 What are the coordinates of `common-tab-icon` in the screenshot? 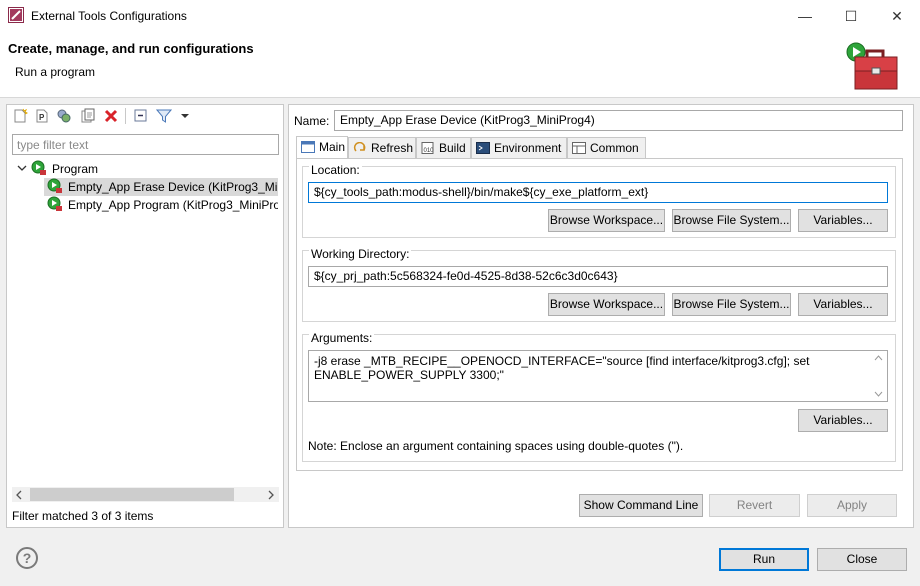 It's located at (579, 148).